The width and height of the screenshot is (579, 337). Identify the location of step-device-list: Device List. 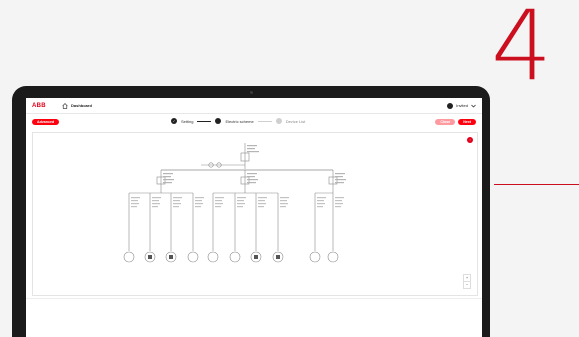
(296, 121).